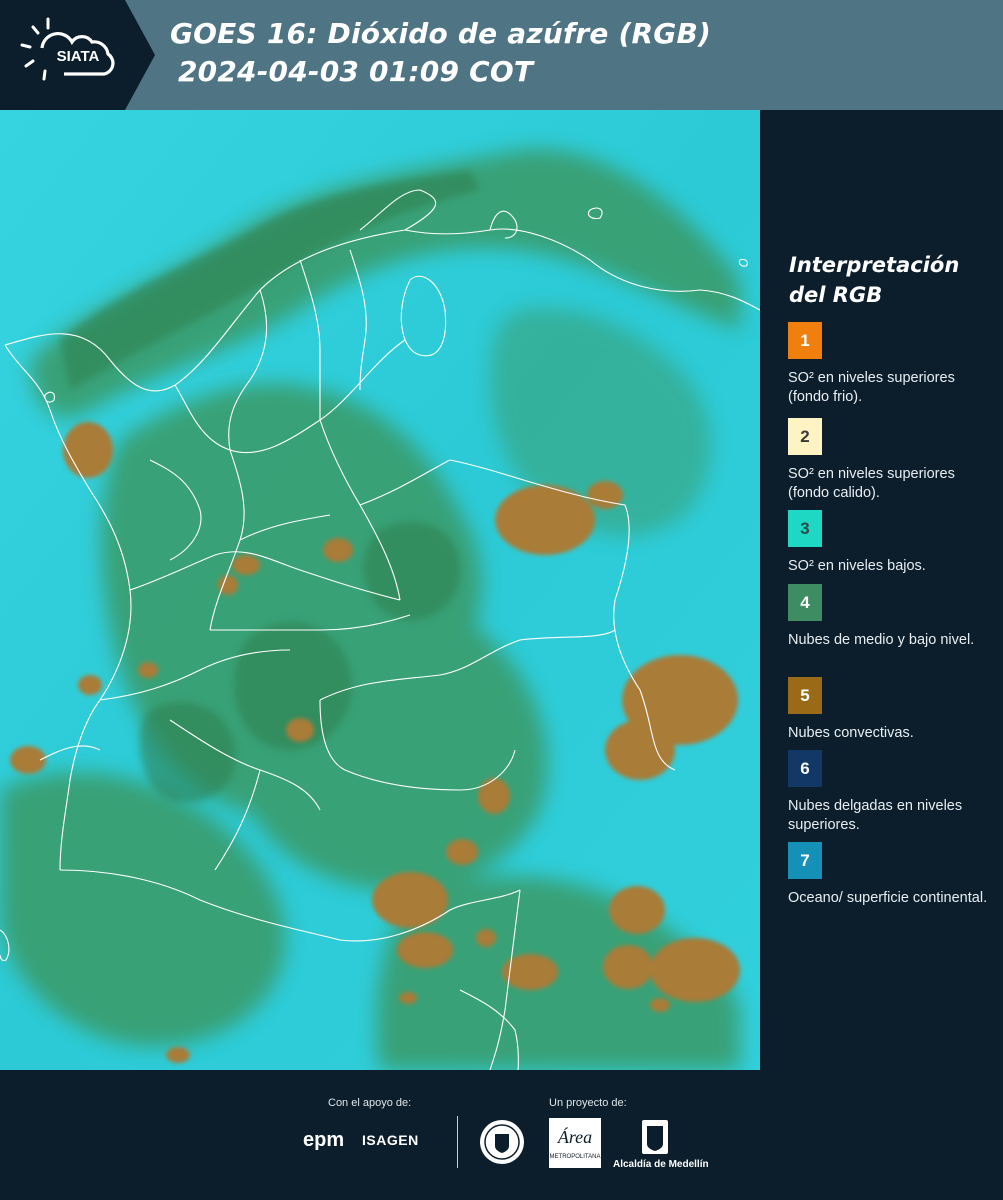  Describe the element at coordinates (893, 792) in the screenshot. I see `legend-item-6: 6 Nubes delgadas en niveles superiores.` at that location.